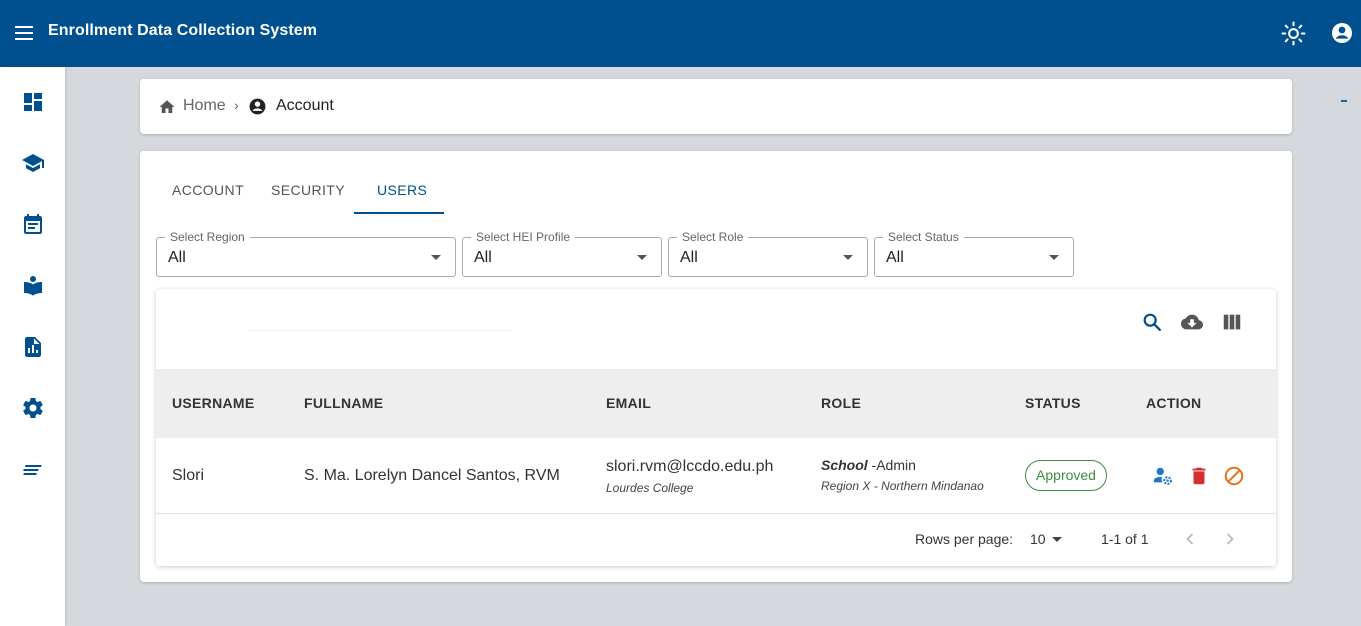  I want to click on column-email: EMAIL, so click(628, 403).